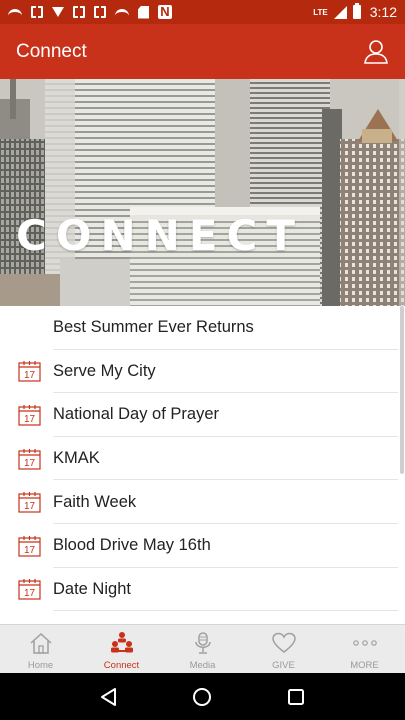 The height and width of the screenshot is (720, 405). I want to click on network-type: LTE, so click(320, 12).